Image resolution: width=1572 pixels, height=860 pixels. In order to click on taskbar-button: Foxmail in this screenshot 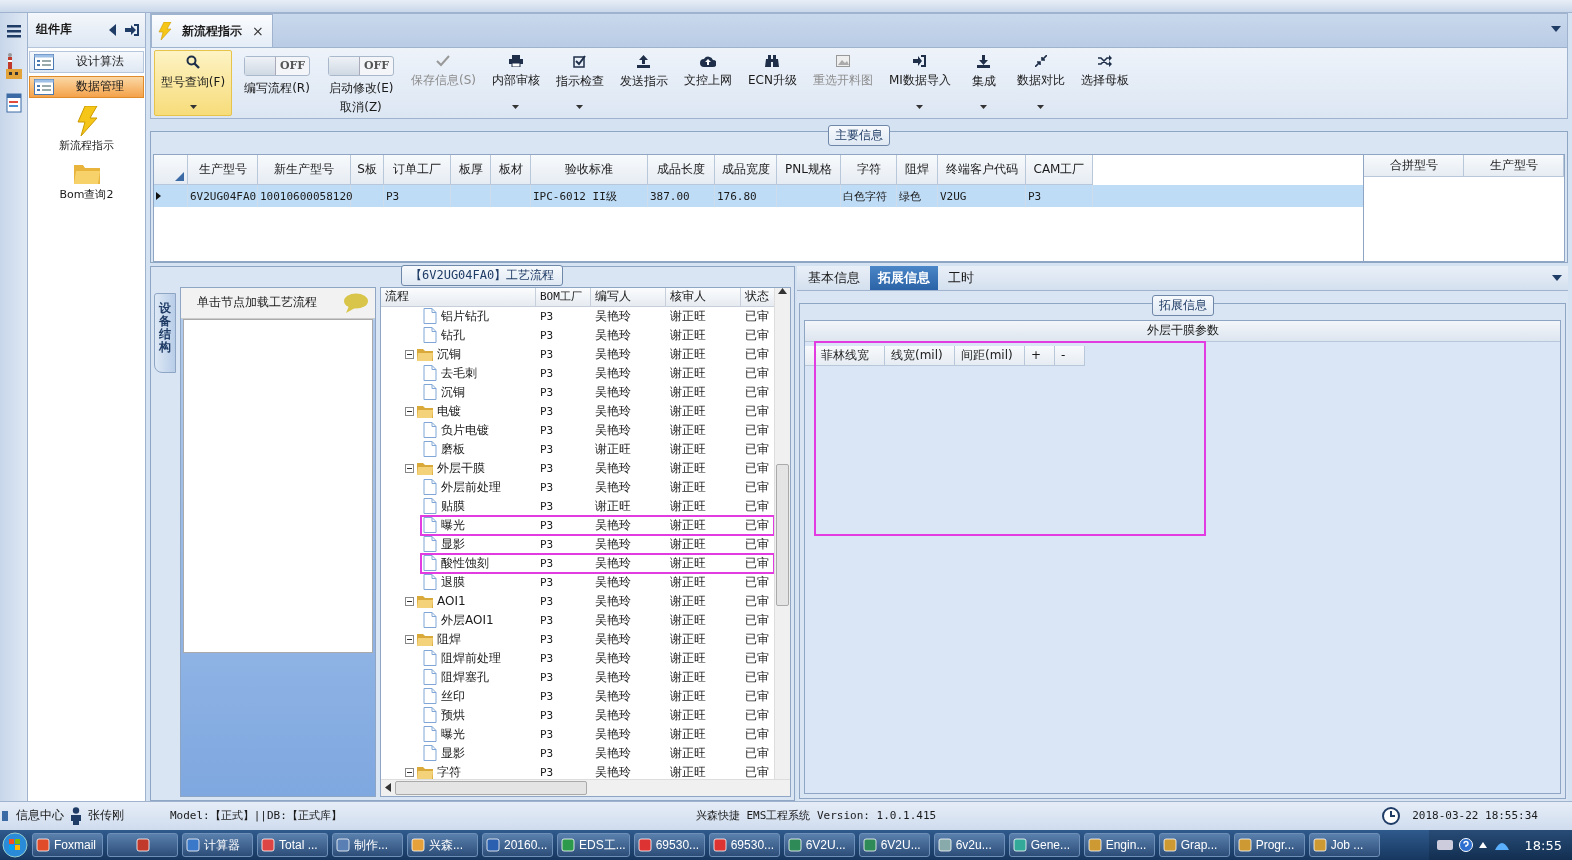, I will do `click(67, 845)`.